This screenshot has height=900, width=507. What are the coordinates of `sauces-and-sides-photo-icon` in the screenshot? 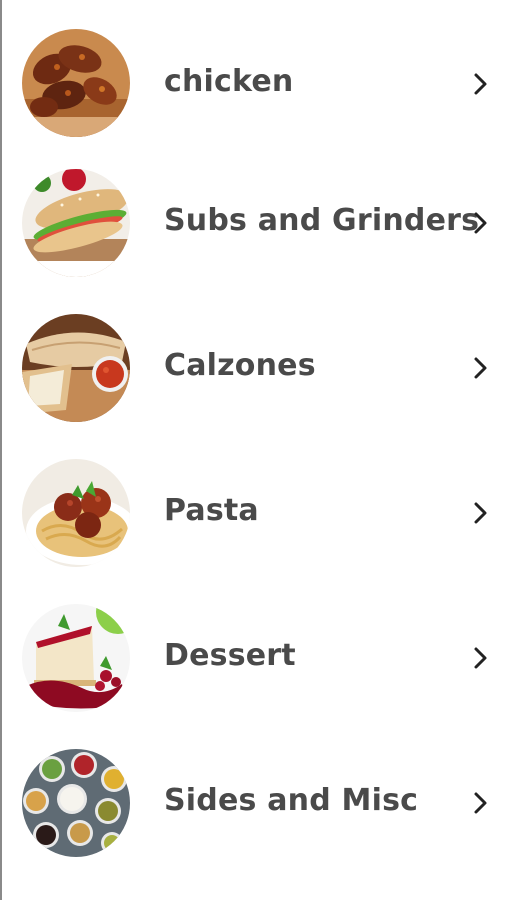 It's located at (76, 803).